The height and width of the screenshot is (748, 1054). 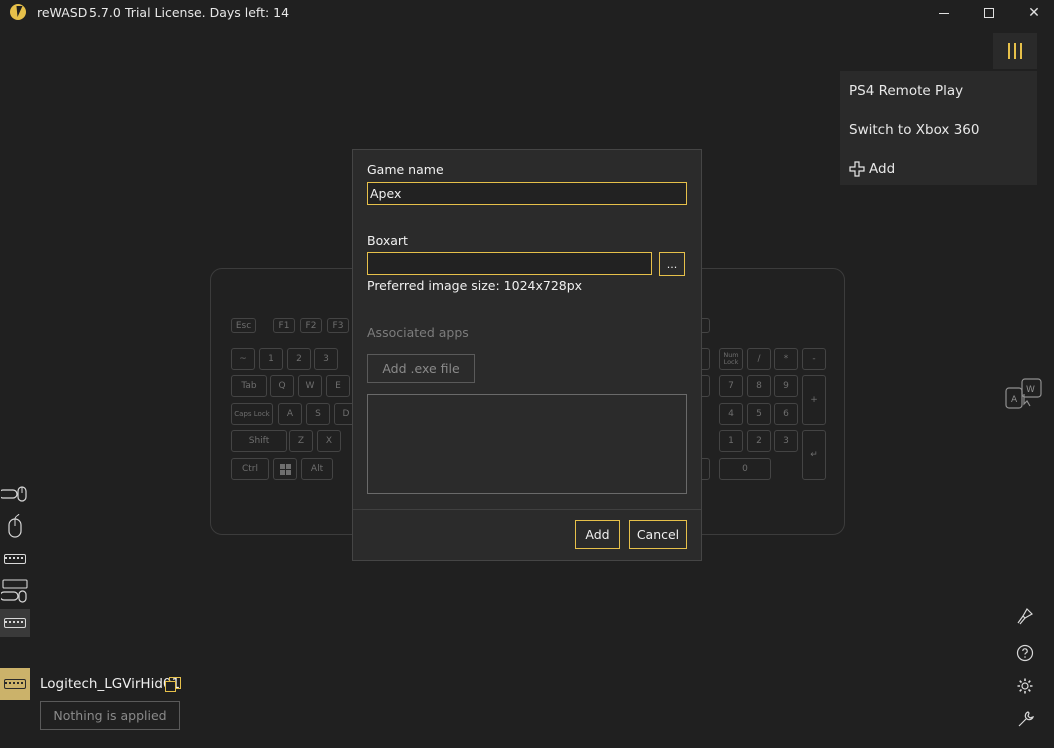 I want to click on close-icon: ✕, so click(x=1034, y=13).